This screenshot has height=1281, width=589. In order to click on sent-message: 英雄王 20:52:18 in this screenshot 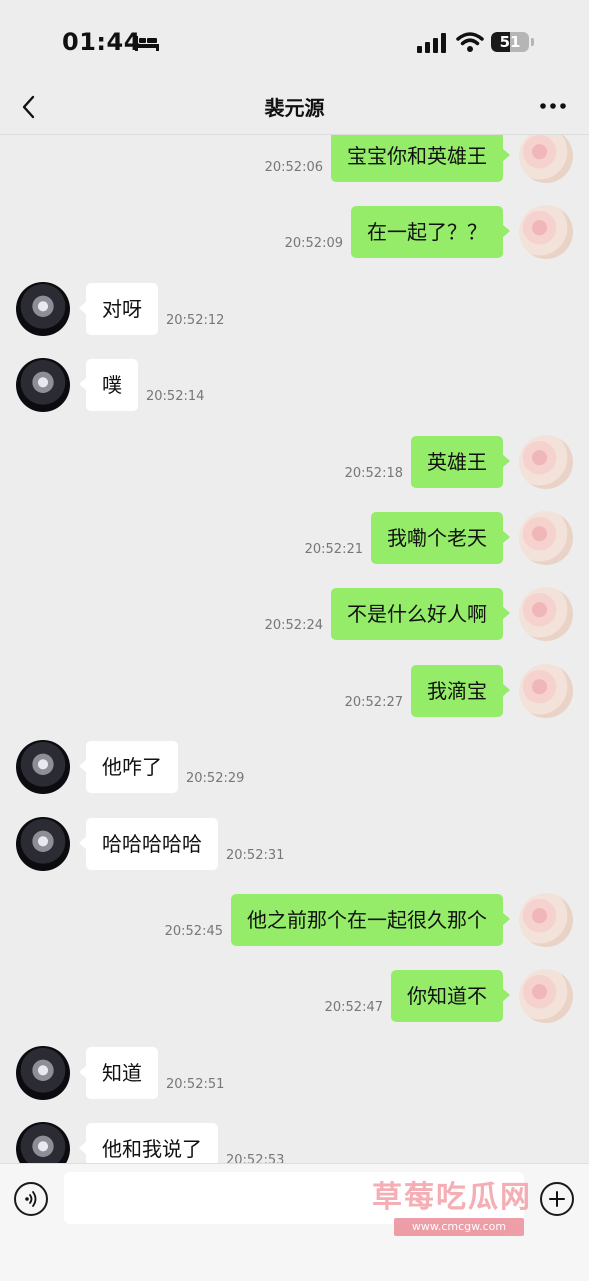, I will do `click(294, 465)`.